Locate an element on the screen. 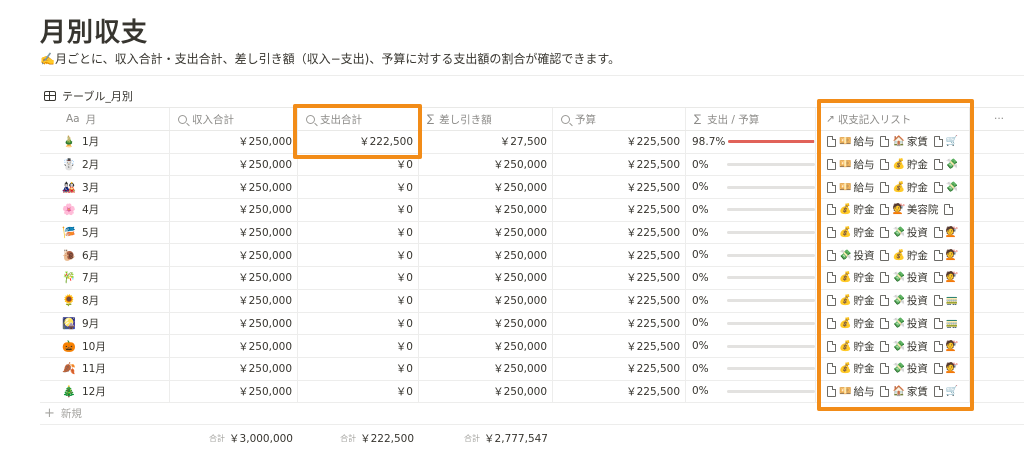 The image size is (1024, 470). table-row: 🎏 5月 ￥250,000 ￥0 ￥250,000 ￥225,500 0% 💰 貯金 💸 投資 💇 is located at coordinates (532, 233).